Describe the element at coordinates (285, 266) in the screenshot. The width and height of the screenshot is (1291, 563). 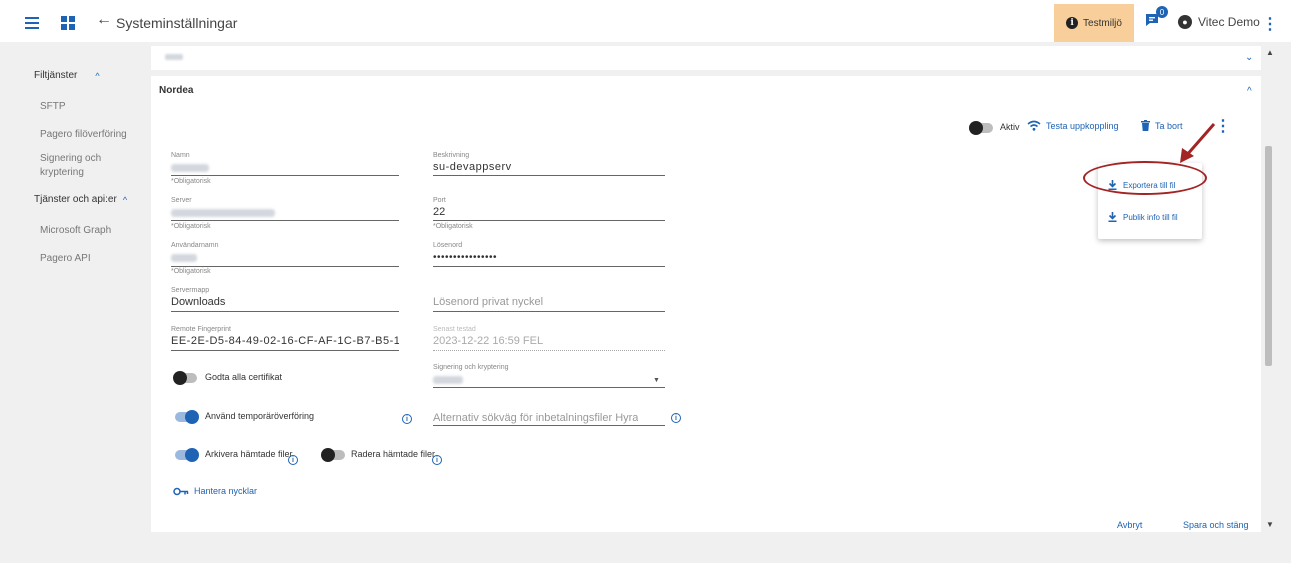
I see `anvandarnamn-underline` at that location.